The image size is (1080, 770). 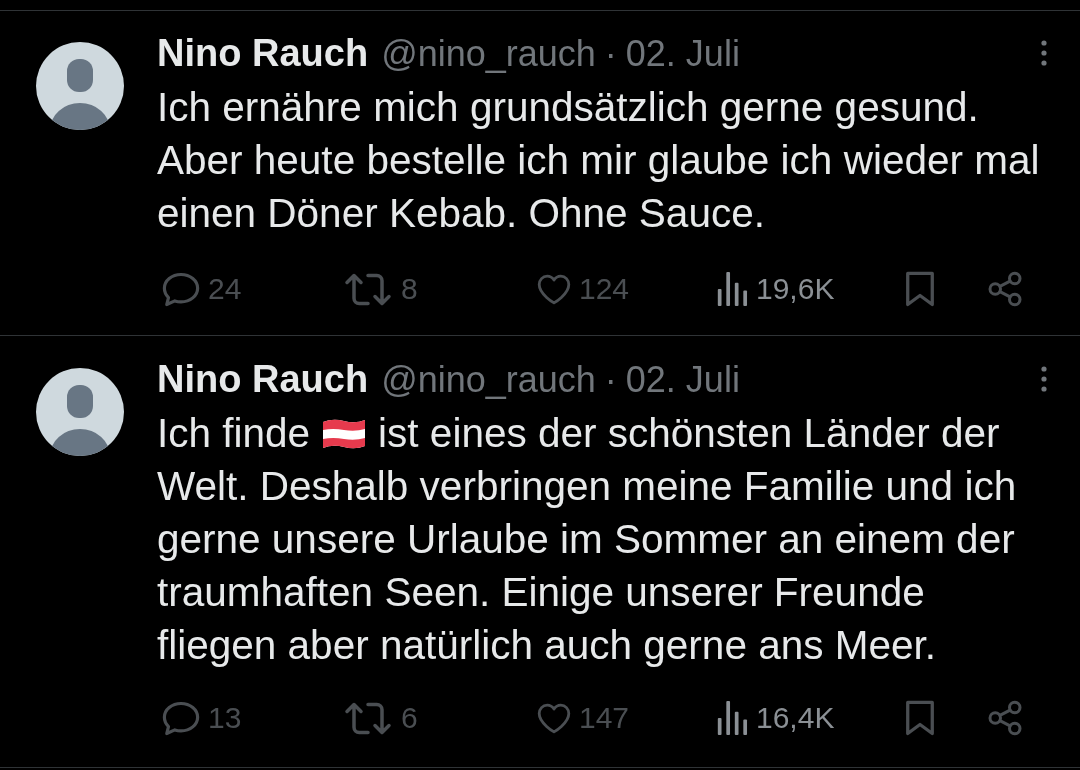 I want to click on repost-button: 8, so click(x=380, y=289).